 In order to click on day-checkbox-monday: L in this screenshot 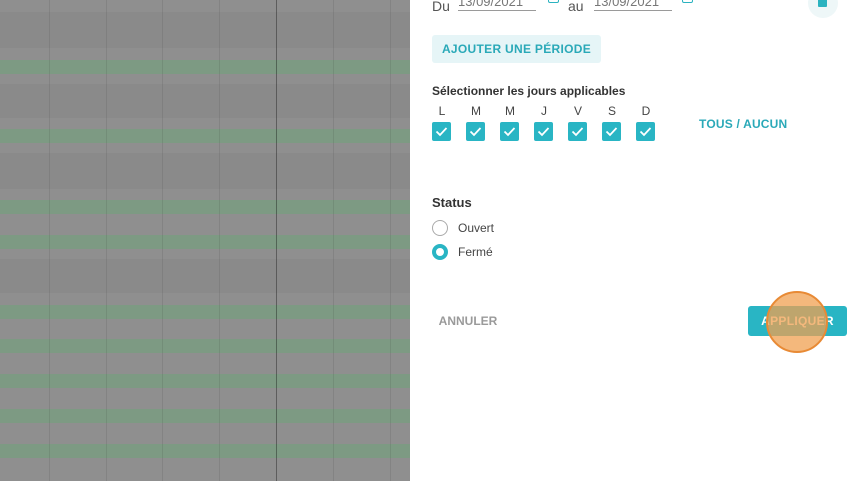, I will do `click(442, 122)`.